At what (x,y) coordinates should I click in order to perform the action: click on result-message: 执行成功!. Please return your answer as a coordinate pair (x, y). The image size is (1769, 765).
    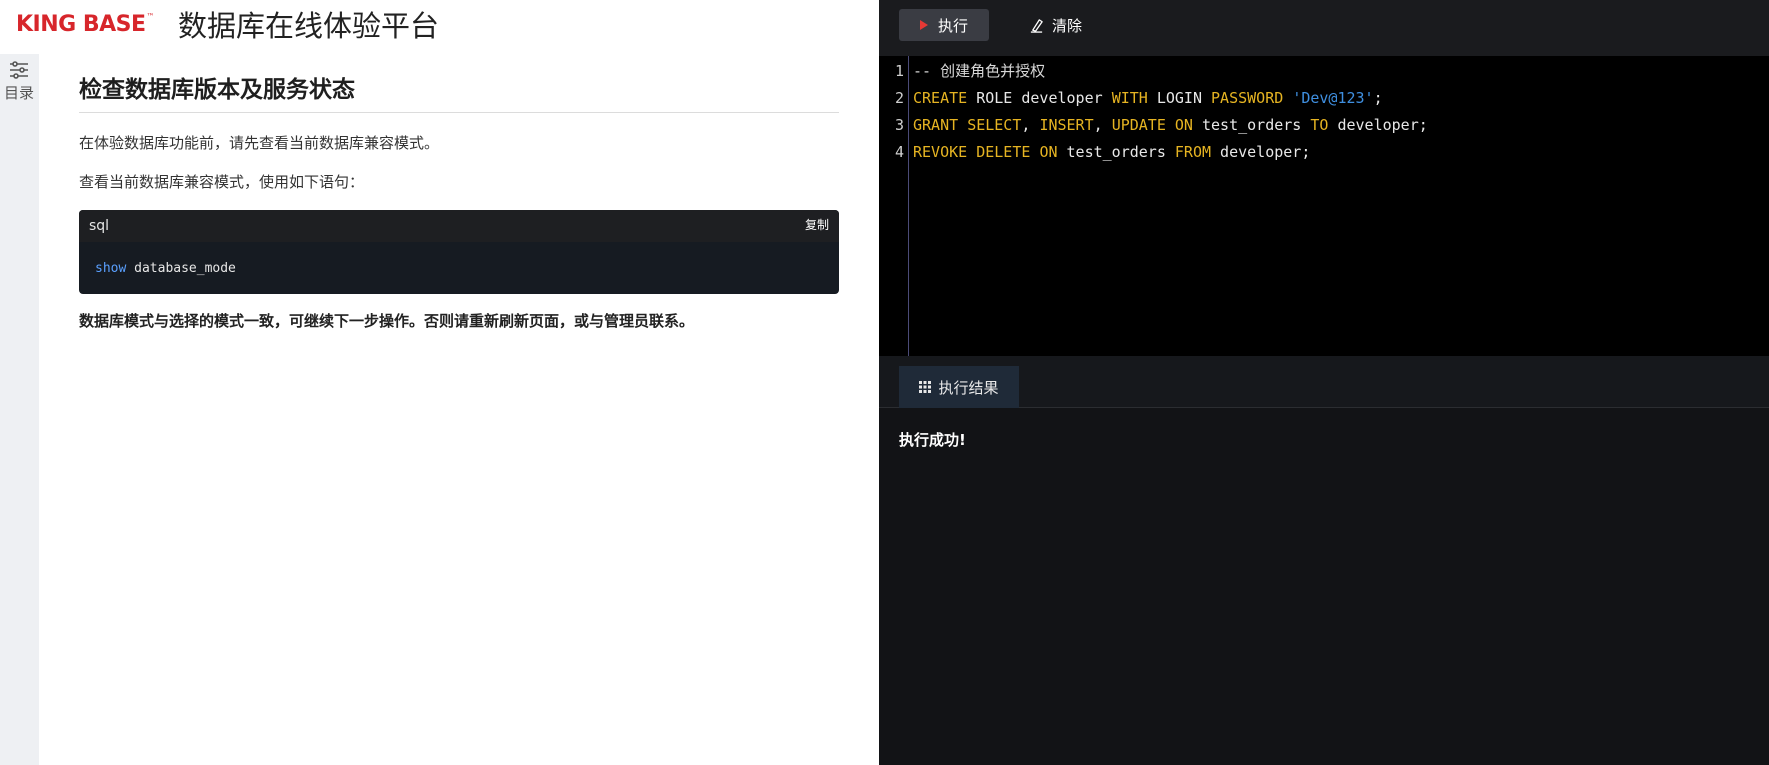
    Looking at the image, I should click on (932, 440).